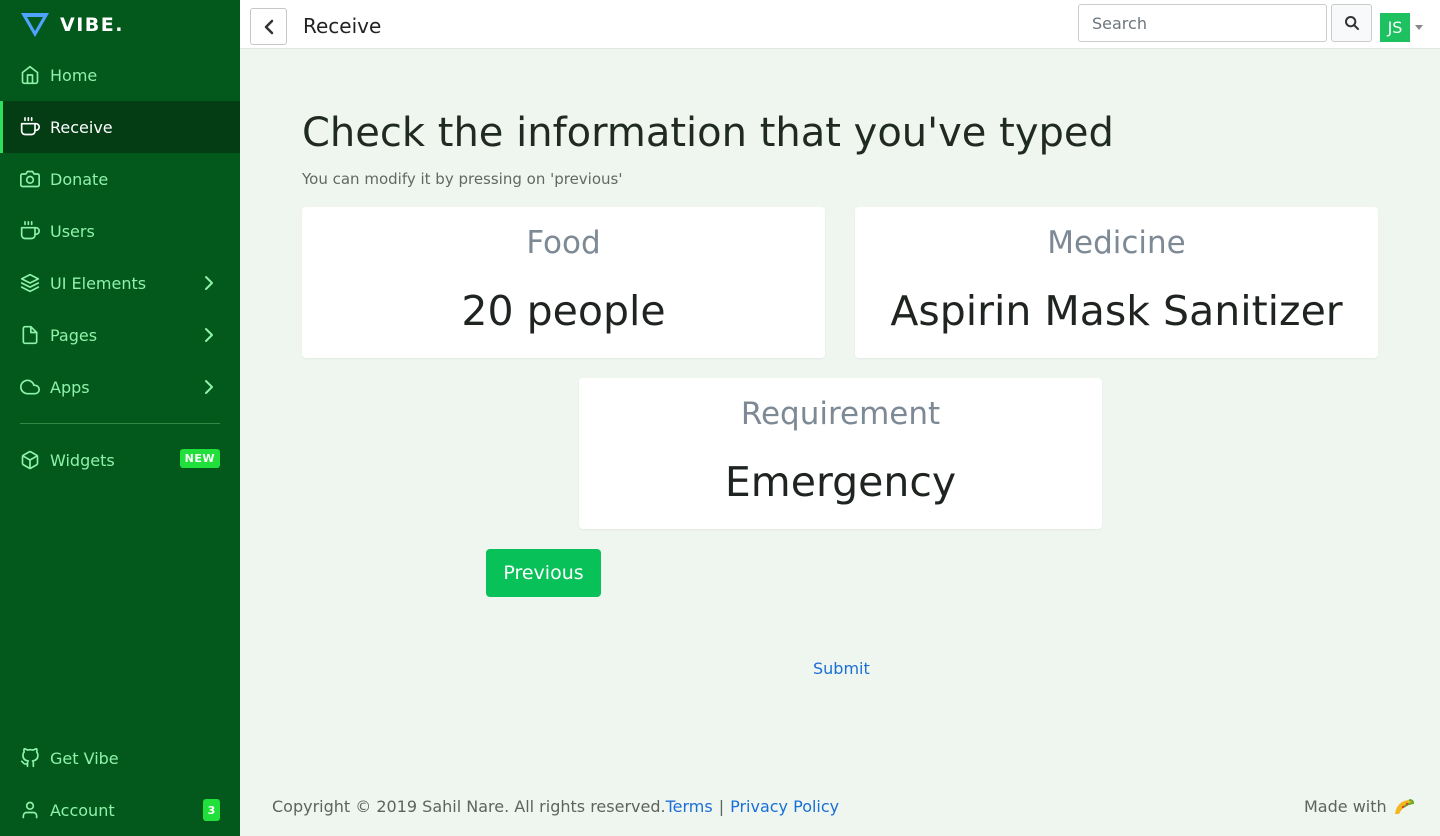 The width and height of the screenshot is (1440, 836). What do you see at coordinates (120, 758) in the screenshot?
I see `sidebar-item-get-vibe: Get Vibe` at bounding box center [120, 758].